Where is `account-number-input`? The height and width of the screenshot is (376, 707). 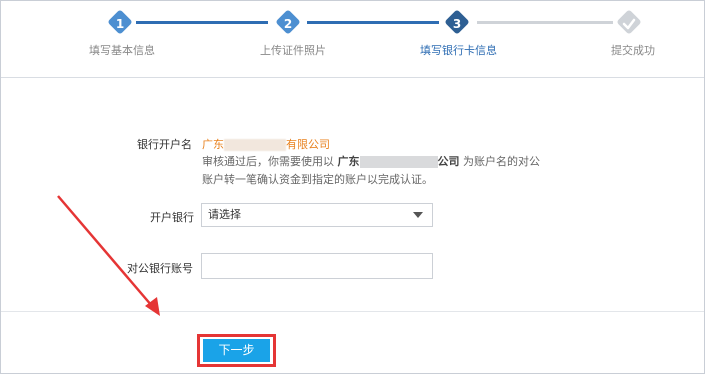
account-number-input is located at coordinates (317, 266).